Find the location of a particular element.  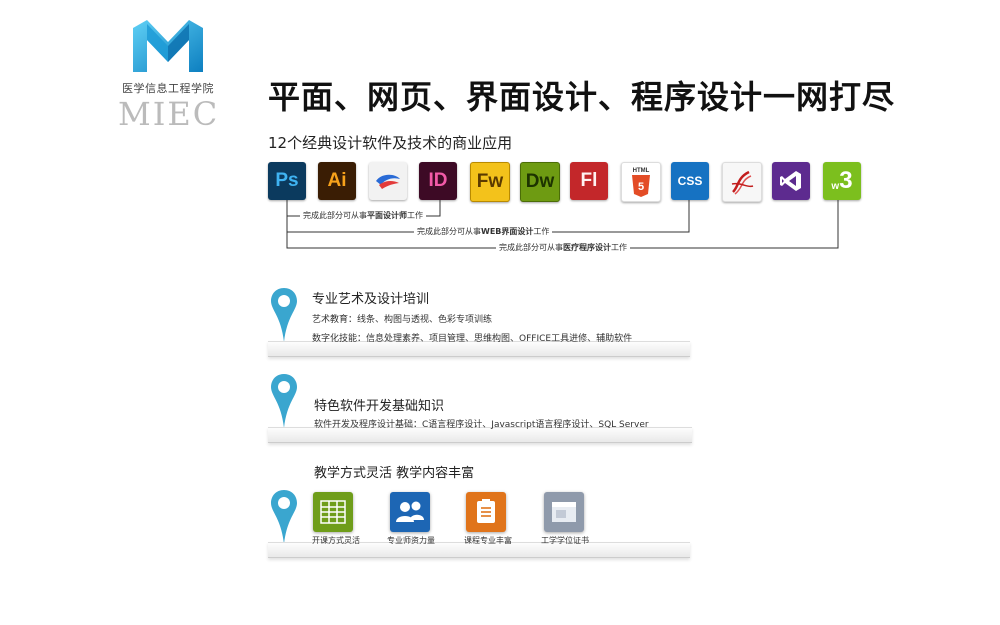

photoshop-icon: Ps is located at coordinates (287, 181).